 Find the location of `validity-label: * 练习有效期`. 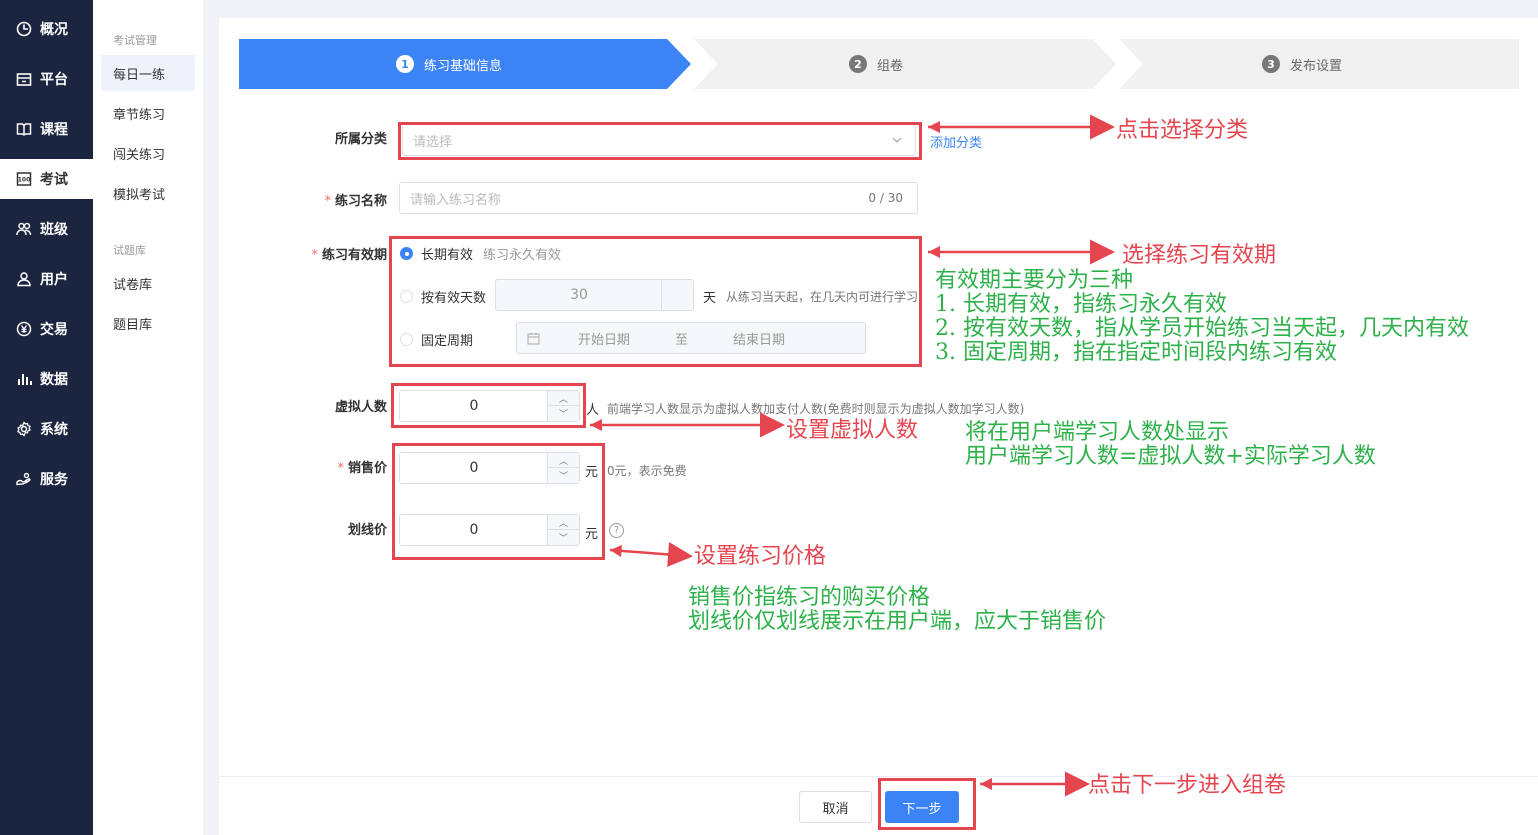

validity-label: * 练习有效期 is located at coordinates (349, 255).